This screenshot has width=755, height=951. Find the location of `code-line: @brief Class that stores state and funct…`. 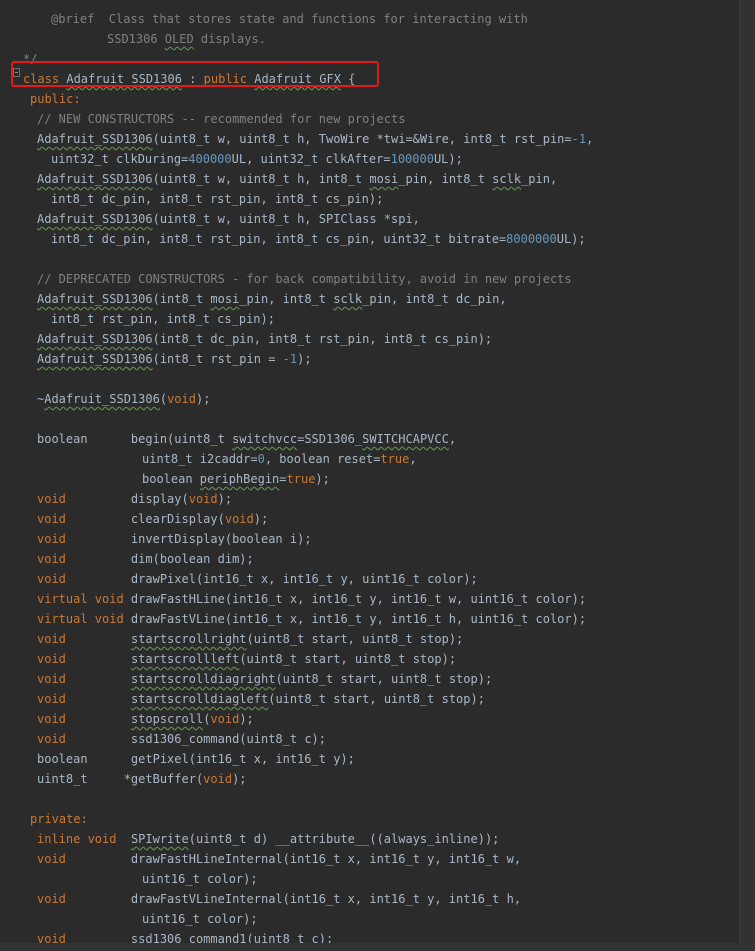

code-line: @brief Class that stores state and funct… is located at coordinates (289, 19).